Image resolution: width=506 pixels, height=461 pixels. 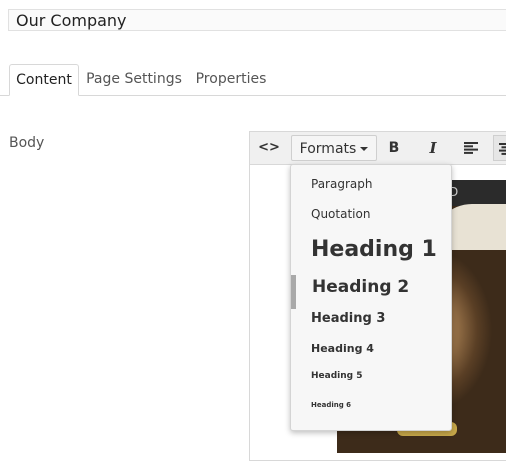 I want to click on formats-dropdown-button: Formats, so click(x=334, y=148).